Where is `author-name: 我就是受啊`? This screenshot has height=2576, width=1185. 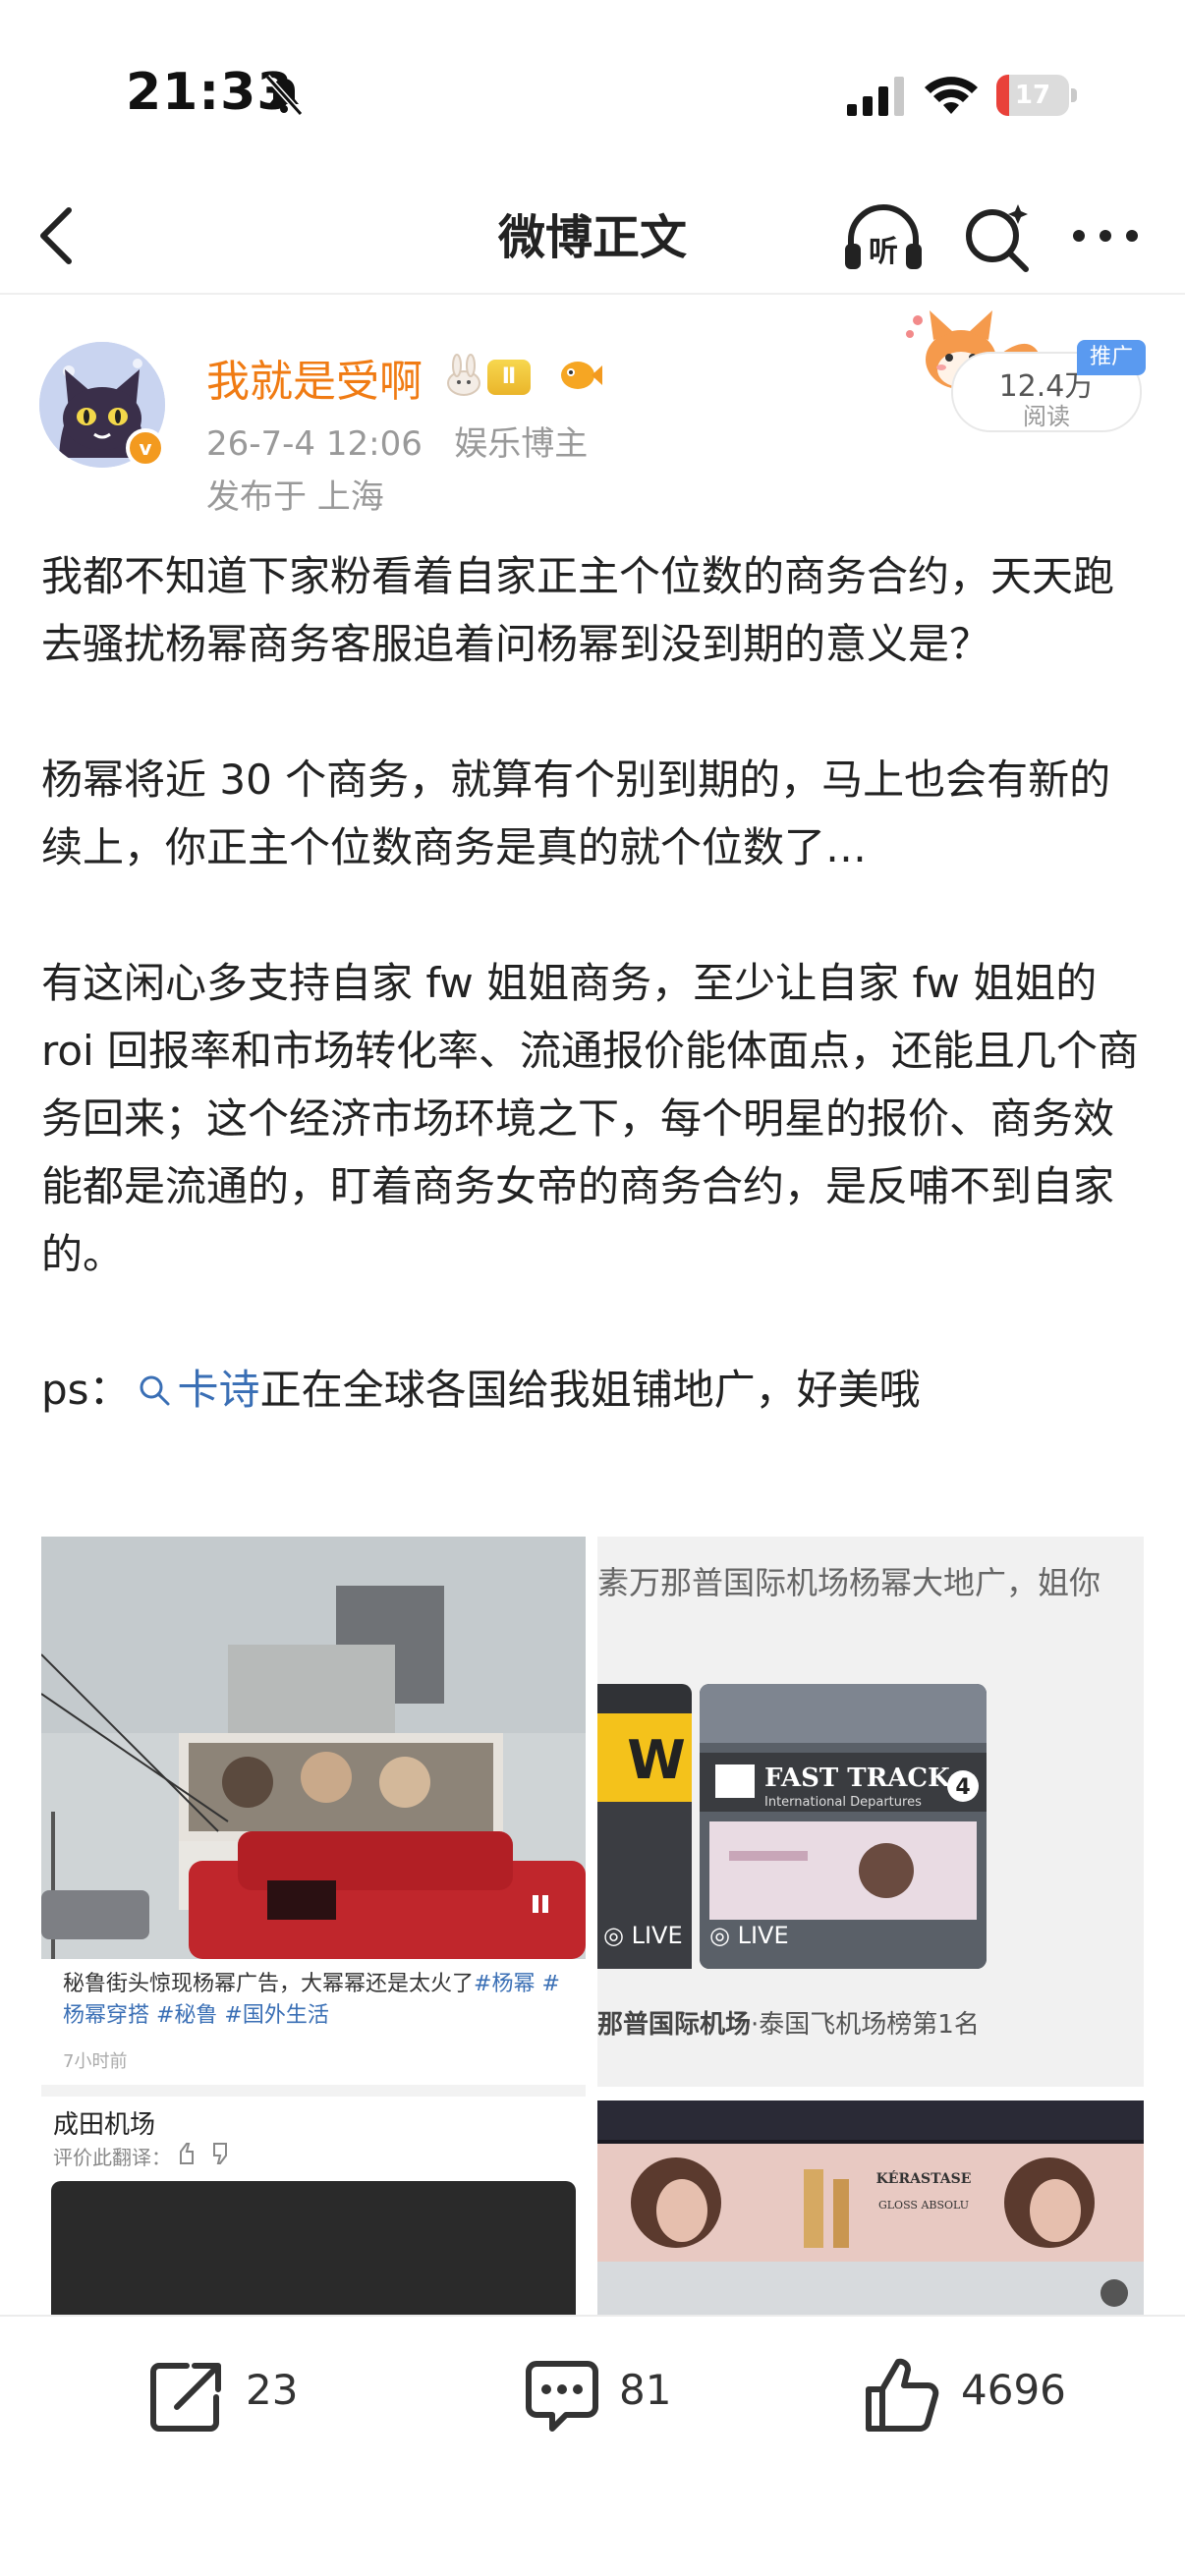 author-name: 我就是受啊 is located at coordinates (315, 377).